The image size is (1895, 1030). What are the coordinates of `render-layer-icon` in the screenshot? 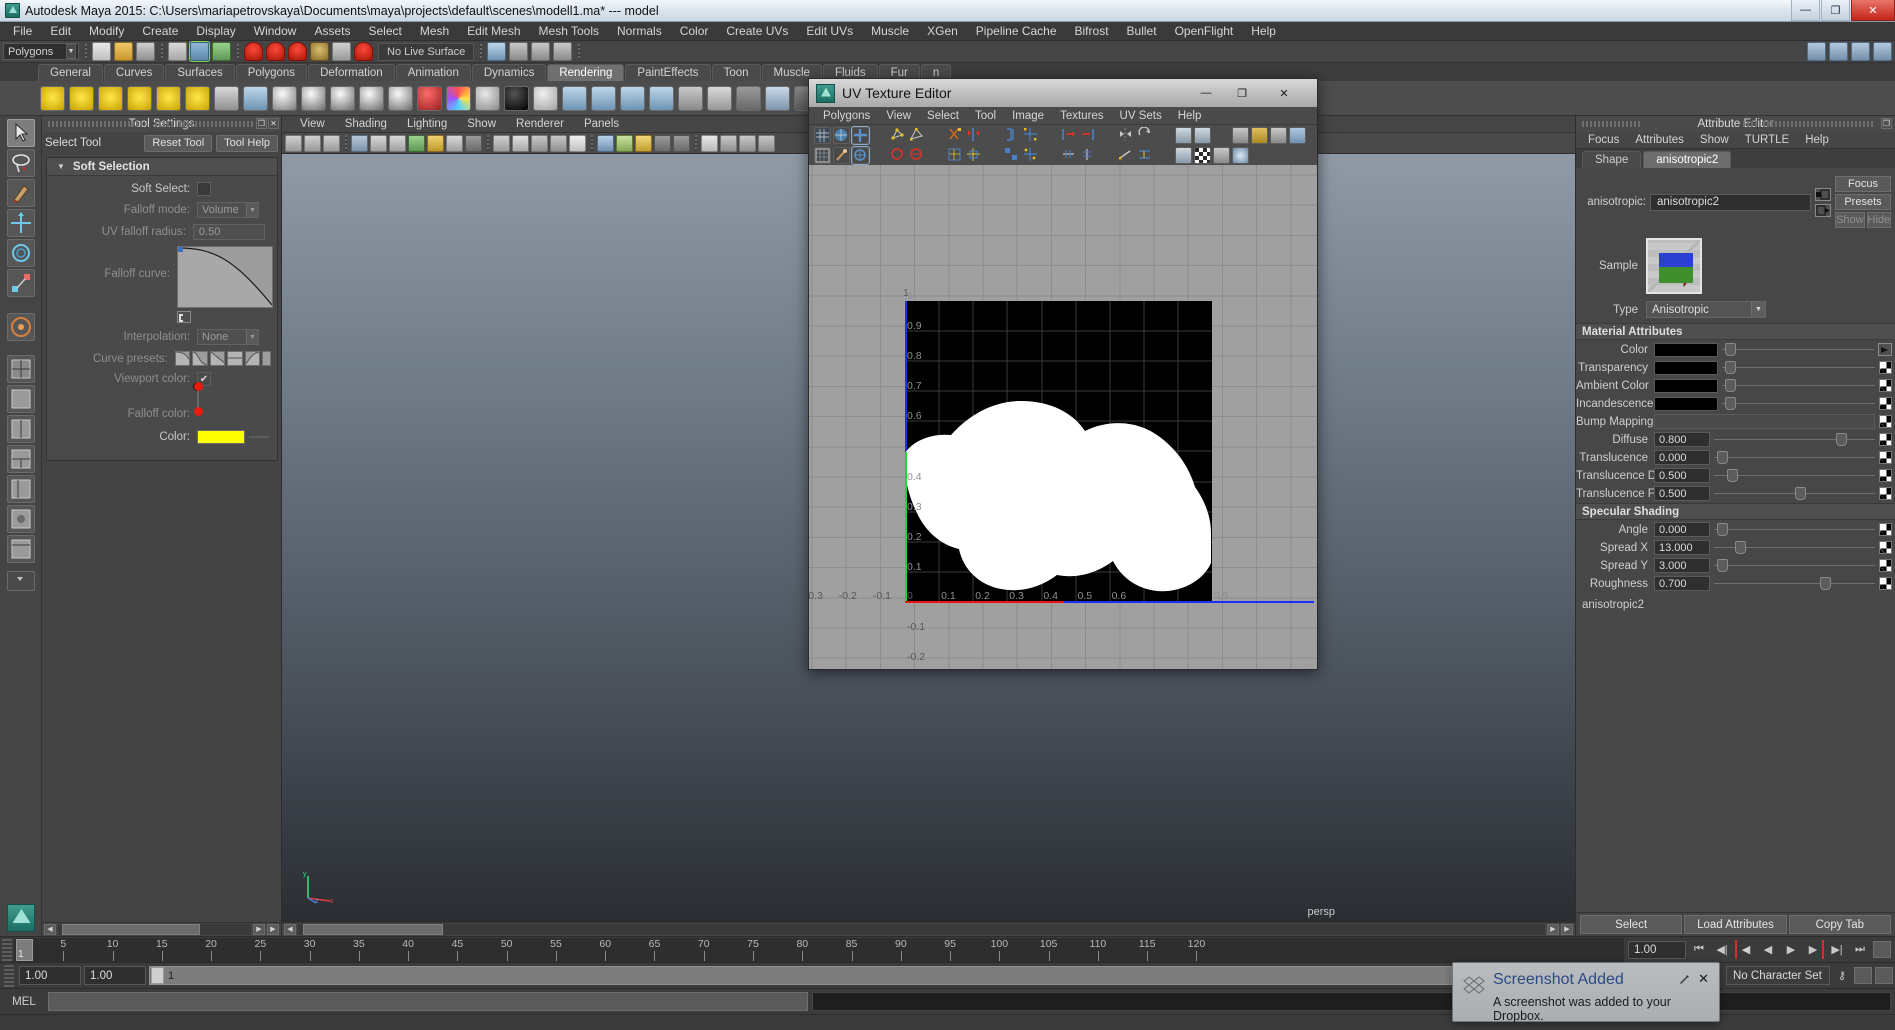 It's located at (690, 98).